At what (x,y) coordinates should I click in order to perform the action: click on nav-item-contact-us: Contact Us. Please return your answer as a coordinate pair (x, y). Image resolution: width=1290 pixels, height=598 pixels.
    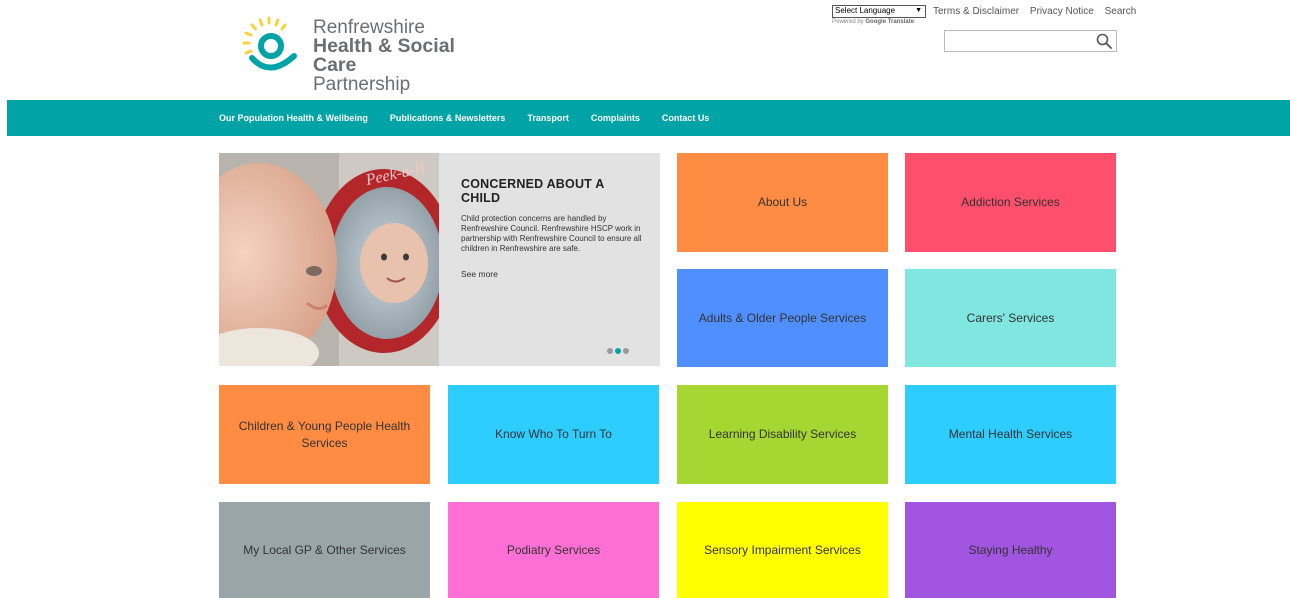
    Looking at the image, I should click on (686, 118).